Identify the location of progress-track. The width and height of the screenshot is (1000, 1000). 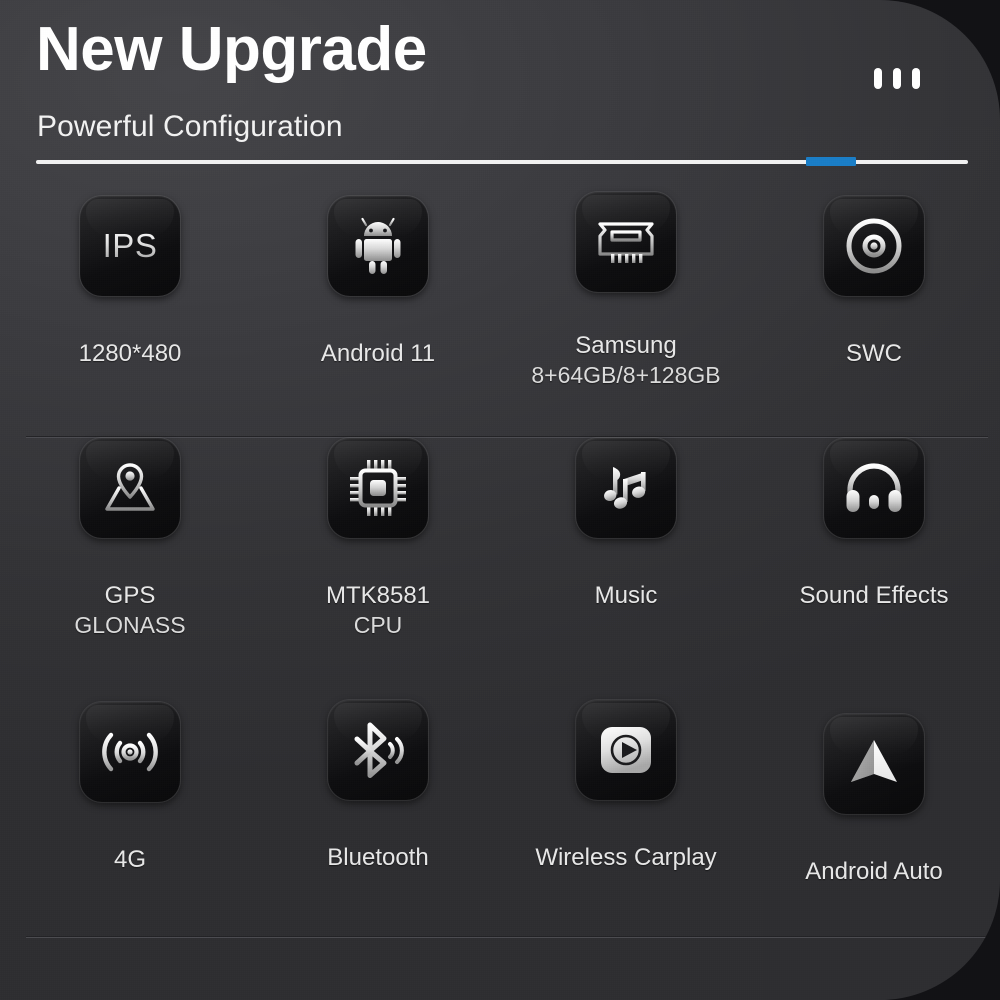
(502, 161).